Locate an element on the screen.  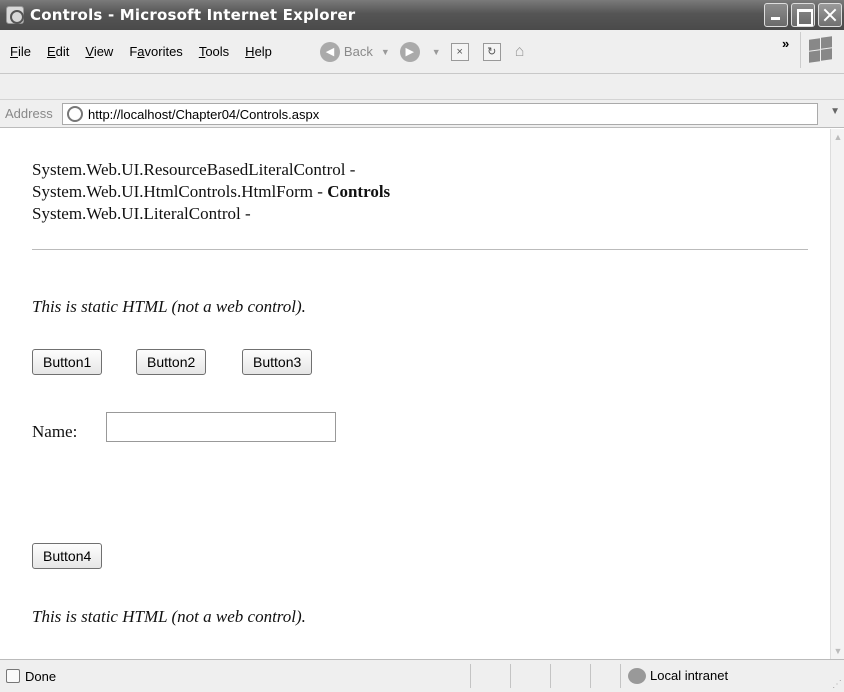
menu-help: Help is located at coordinates (258, 51).